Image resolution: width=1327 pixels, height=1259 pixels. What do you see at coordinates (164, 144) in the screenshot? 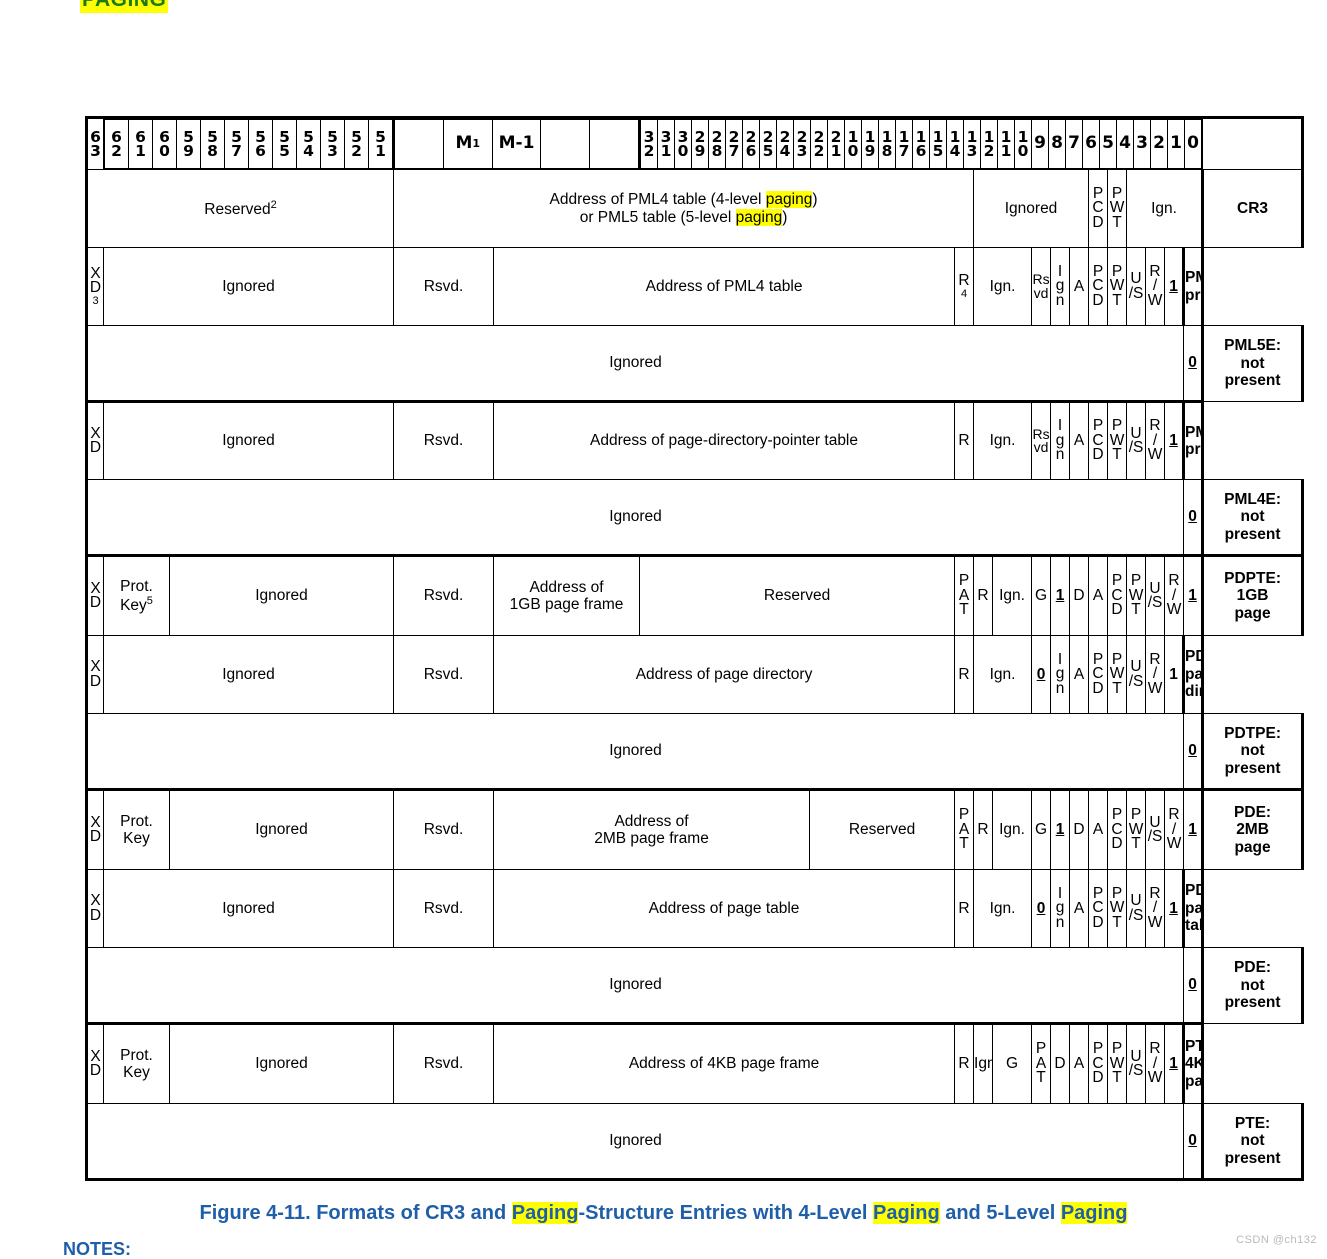
I see `bit-number-60: 60` at bounding box center [164, 144].